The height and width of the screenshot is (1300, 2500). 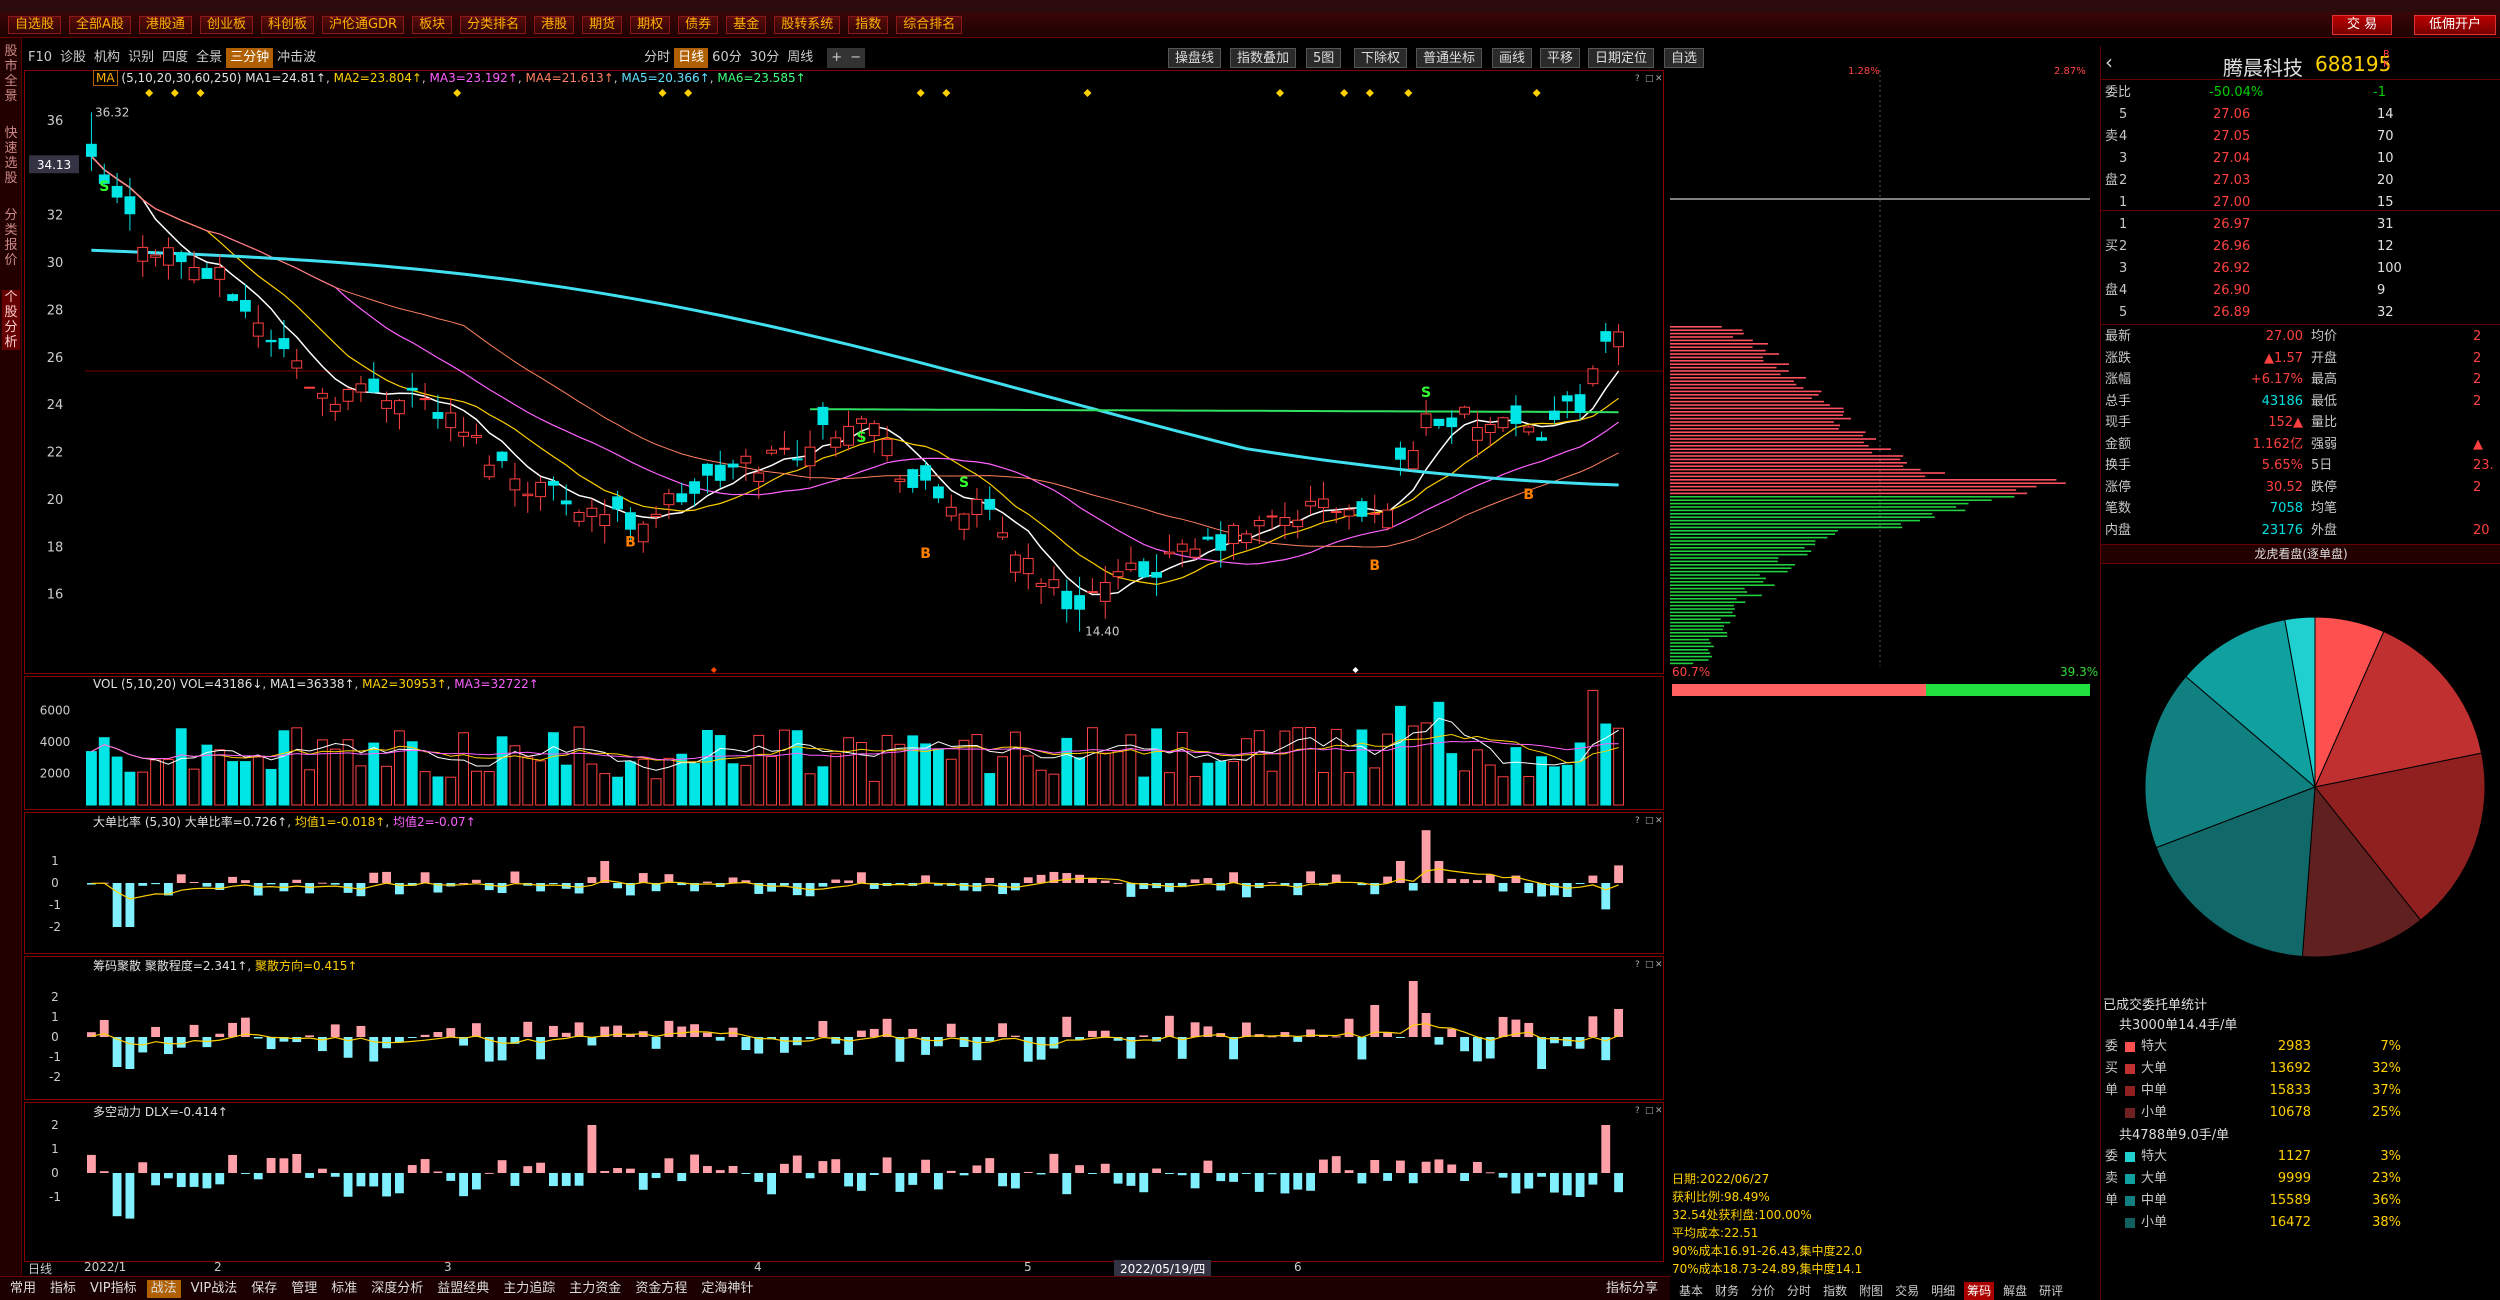 I want to click on bottom-tab-3: 战法, so click(x=163, y=1288).